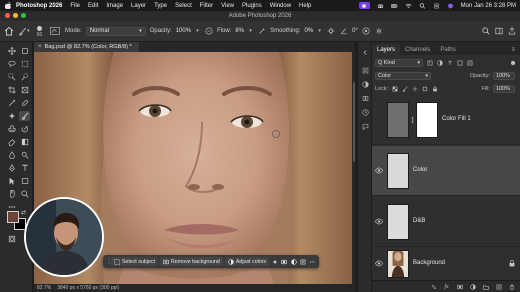 The height and width of the screenshot is (292, 520). Describe the element at coordinates (394, 89) in the screenshot. I see `lock-transparent-icon` at that location.